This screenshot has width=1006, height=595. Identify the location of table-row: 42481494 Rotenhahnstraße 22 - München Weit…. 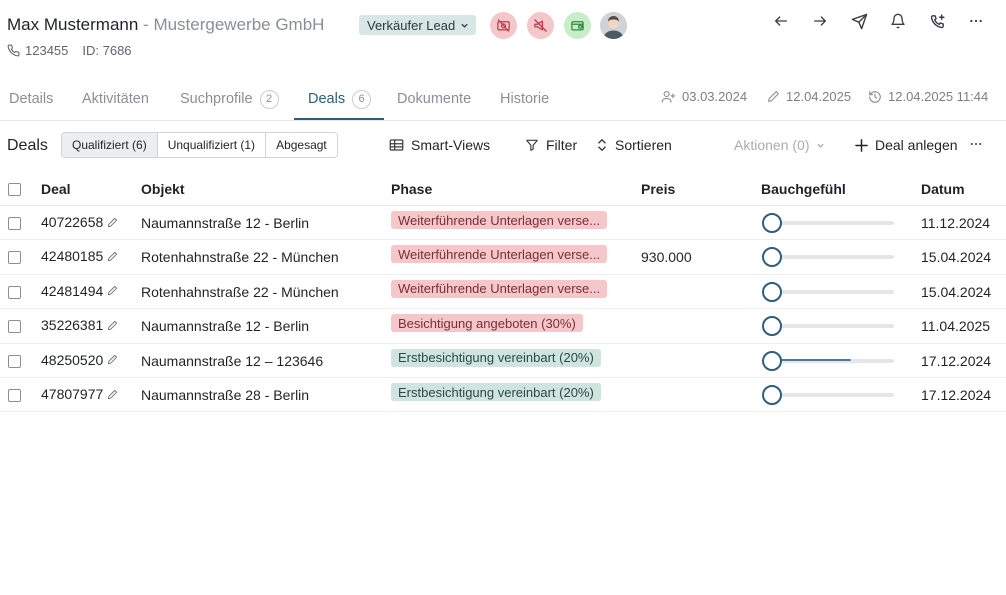
(503, 292).